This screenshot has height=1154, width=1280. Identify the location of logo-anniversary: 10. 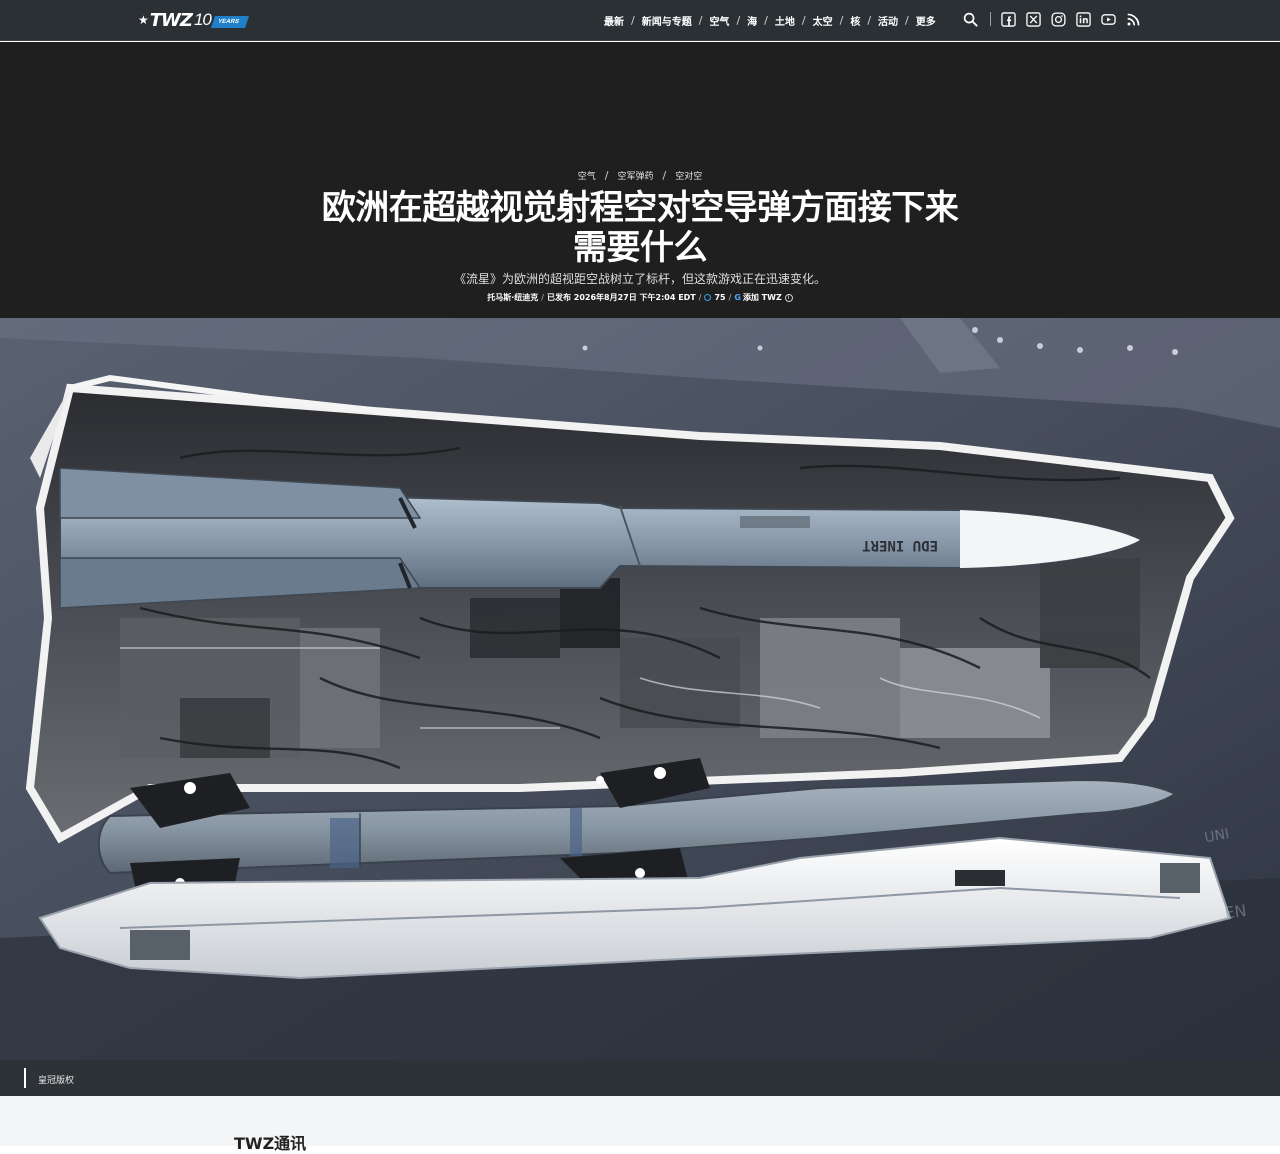
(202, 19).